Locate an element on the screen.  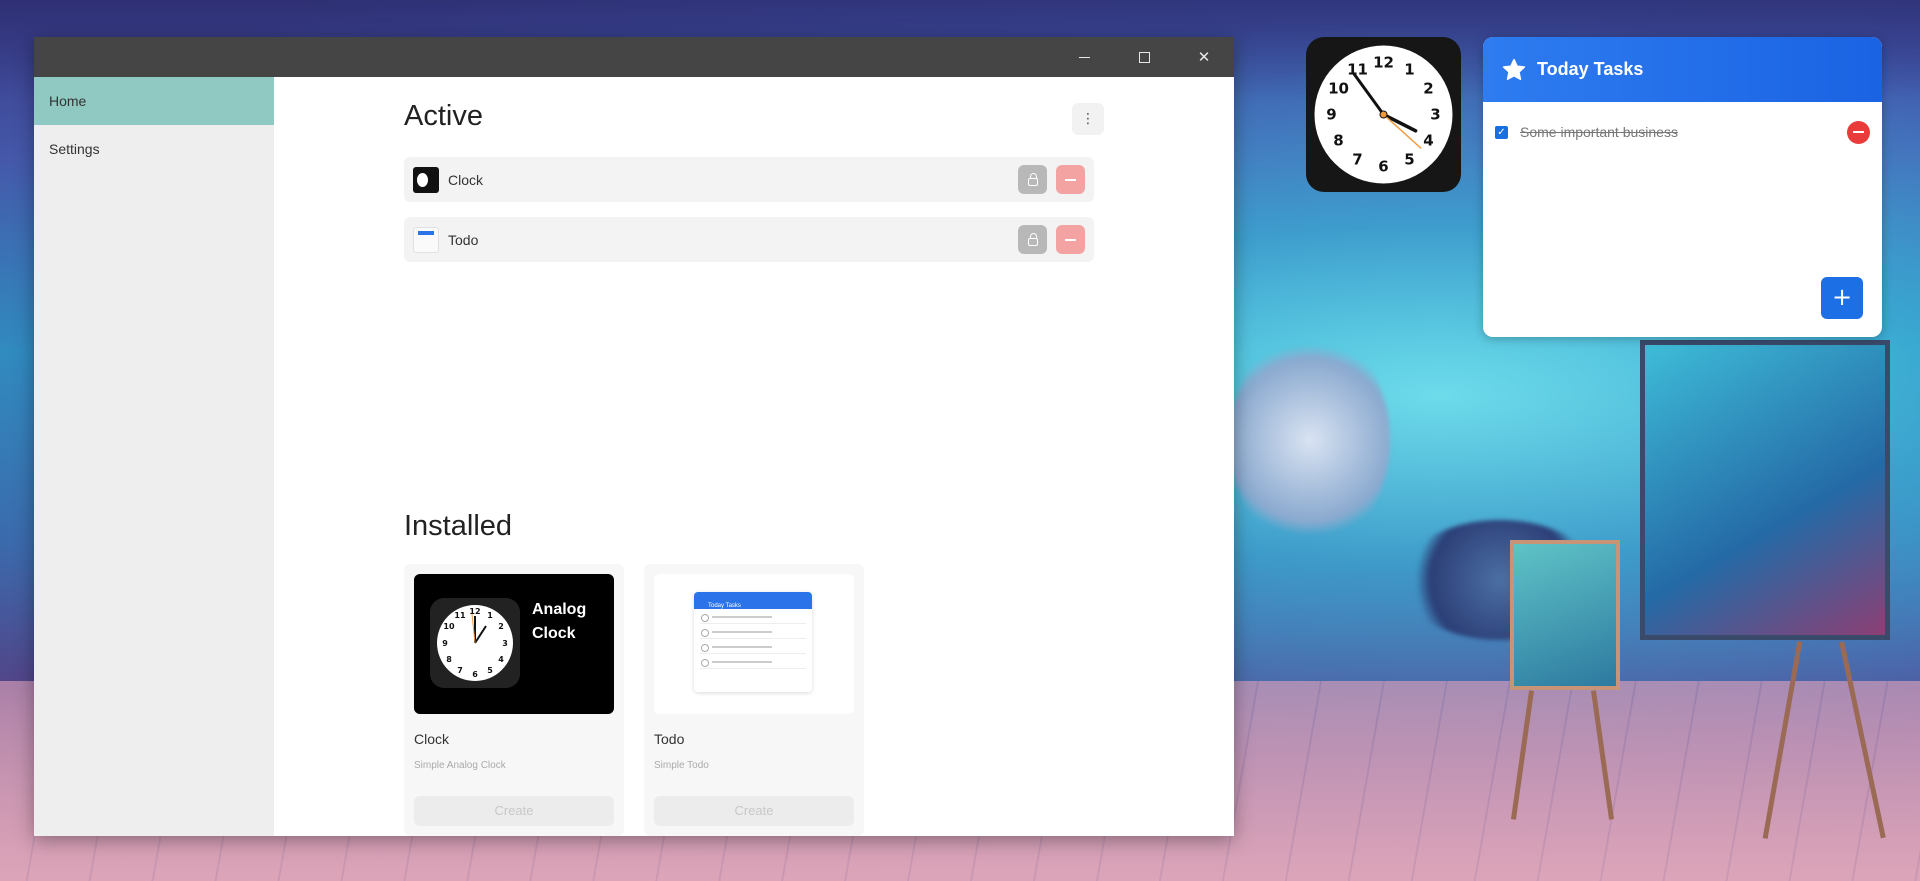
close-button: ✕ is located at coordinates (1204, 57).